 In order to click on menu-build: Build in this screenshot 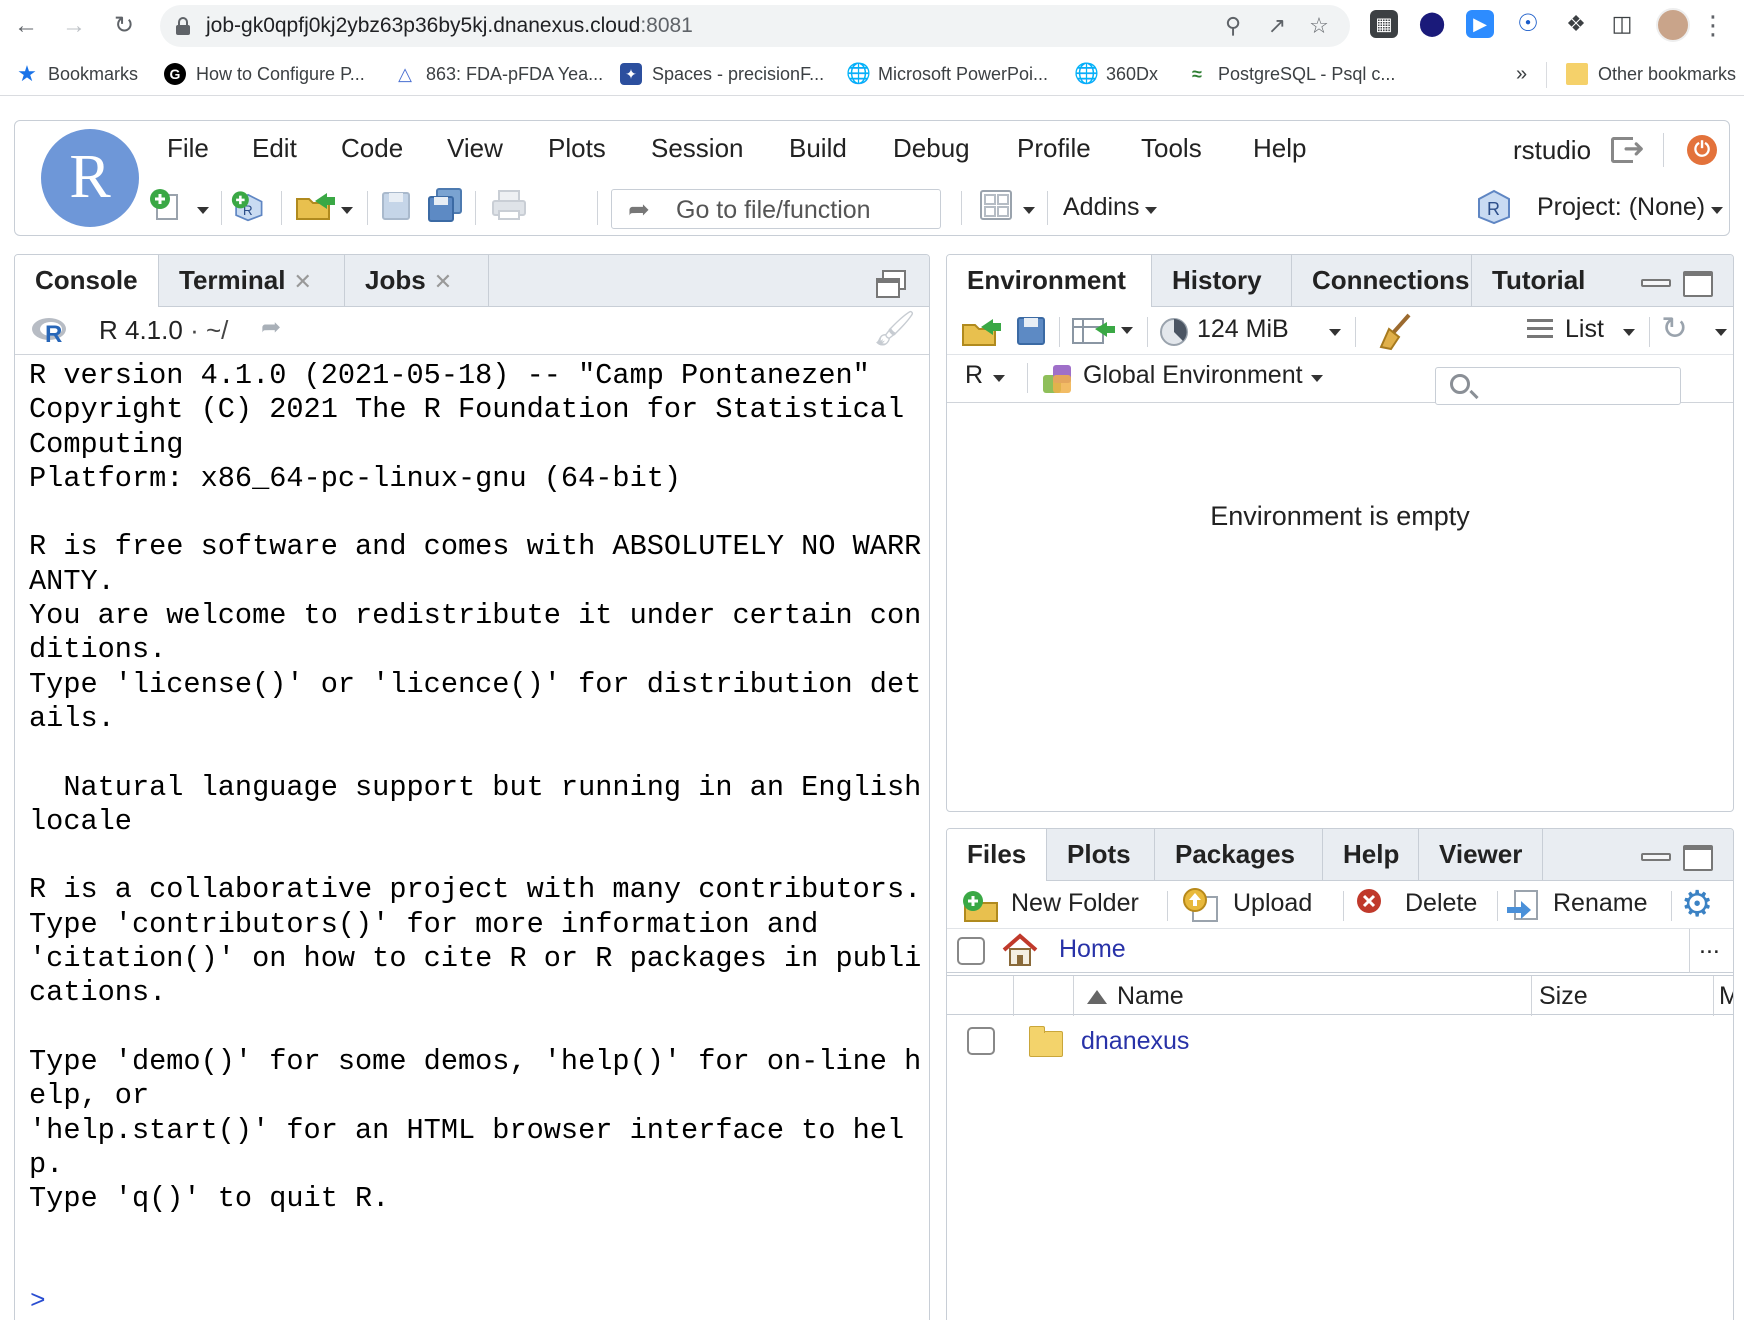, I will do `click(818, 148)`.